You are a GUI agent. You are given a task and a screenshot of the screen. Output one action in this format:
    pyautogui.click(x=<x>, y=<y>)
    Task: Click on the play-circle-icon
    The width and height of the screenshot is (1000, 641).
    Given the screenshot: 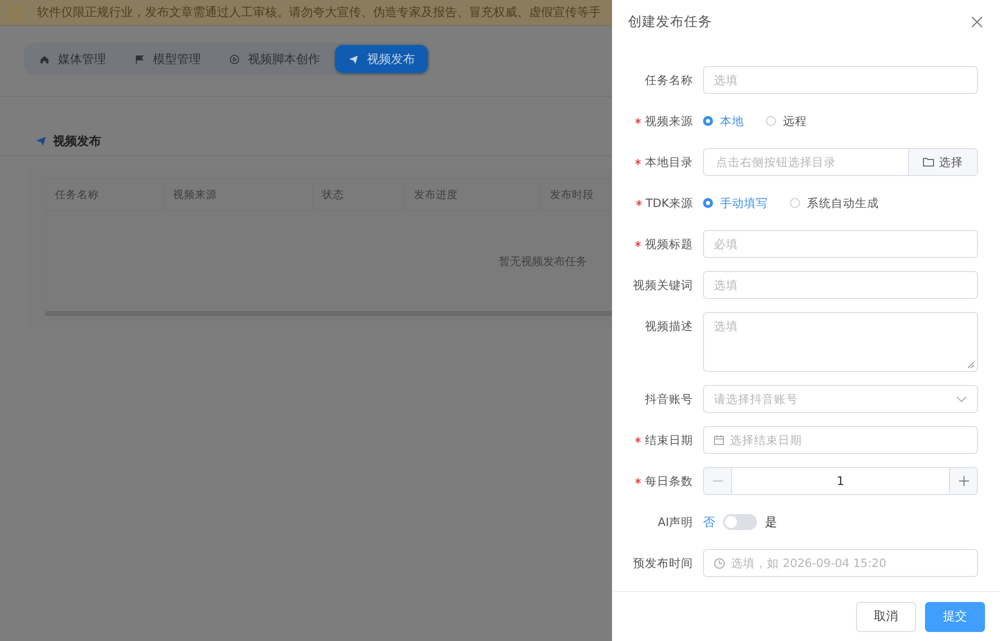 What is the action you would take?
    pyautogui.click(x=234, y=59)
    